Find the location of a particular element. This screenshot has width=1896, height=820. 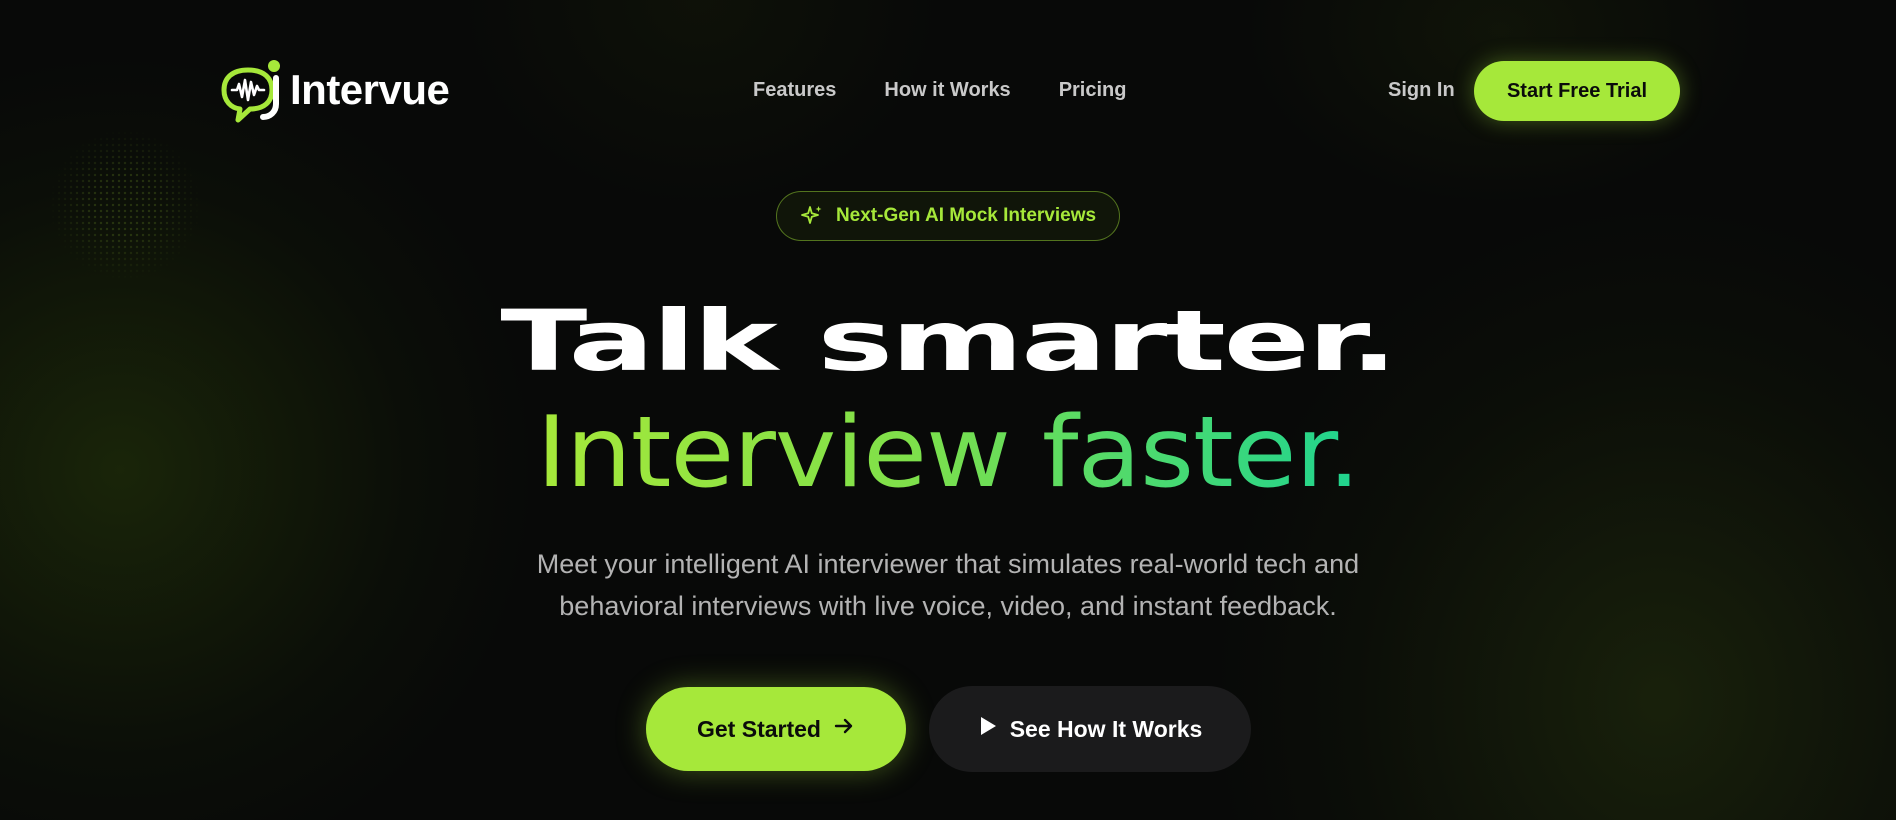

get-started-label: Get Started is located at coordinates (759, 728).